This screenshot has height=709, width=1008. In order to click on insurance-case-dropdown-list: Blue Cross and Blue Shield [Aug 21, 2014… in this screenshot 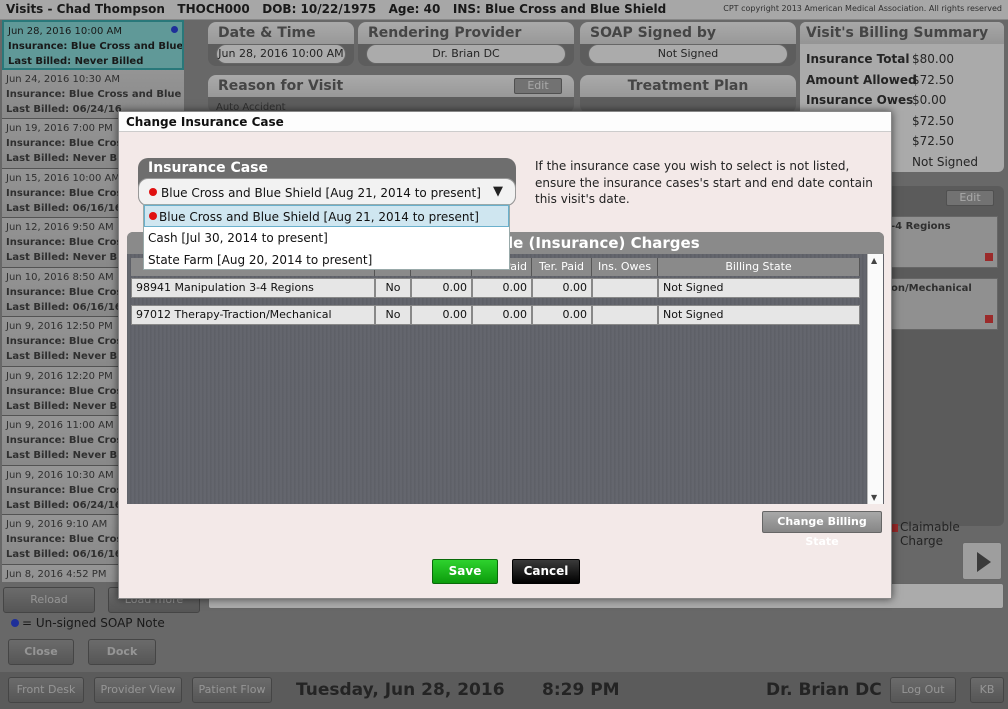, I will do `click(326, 237)`.